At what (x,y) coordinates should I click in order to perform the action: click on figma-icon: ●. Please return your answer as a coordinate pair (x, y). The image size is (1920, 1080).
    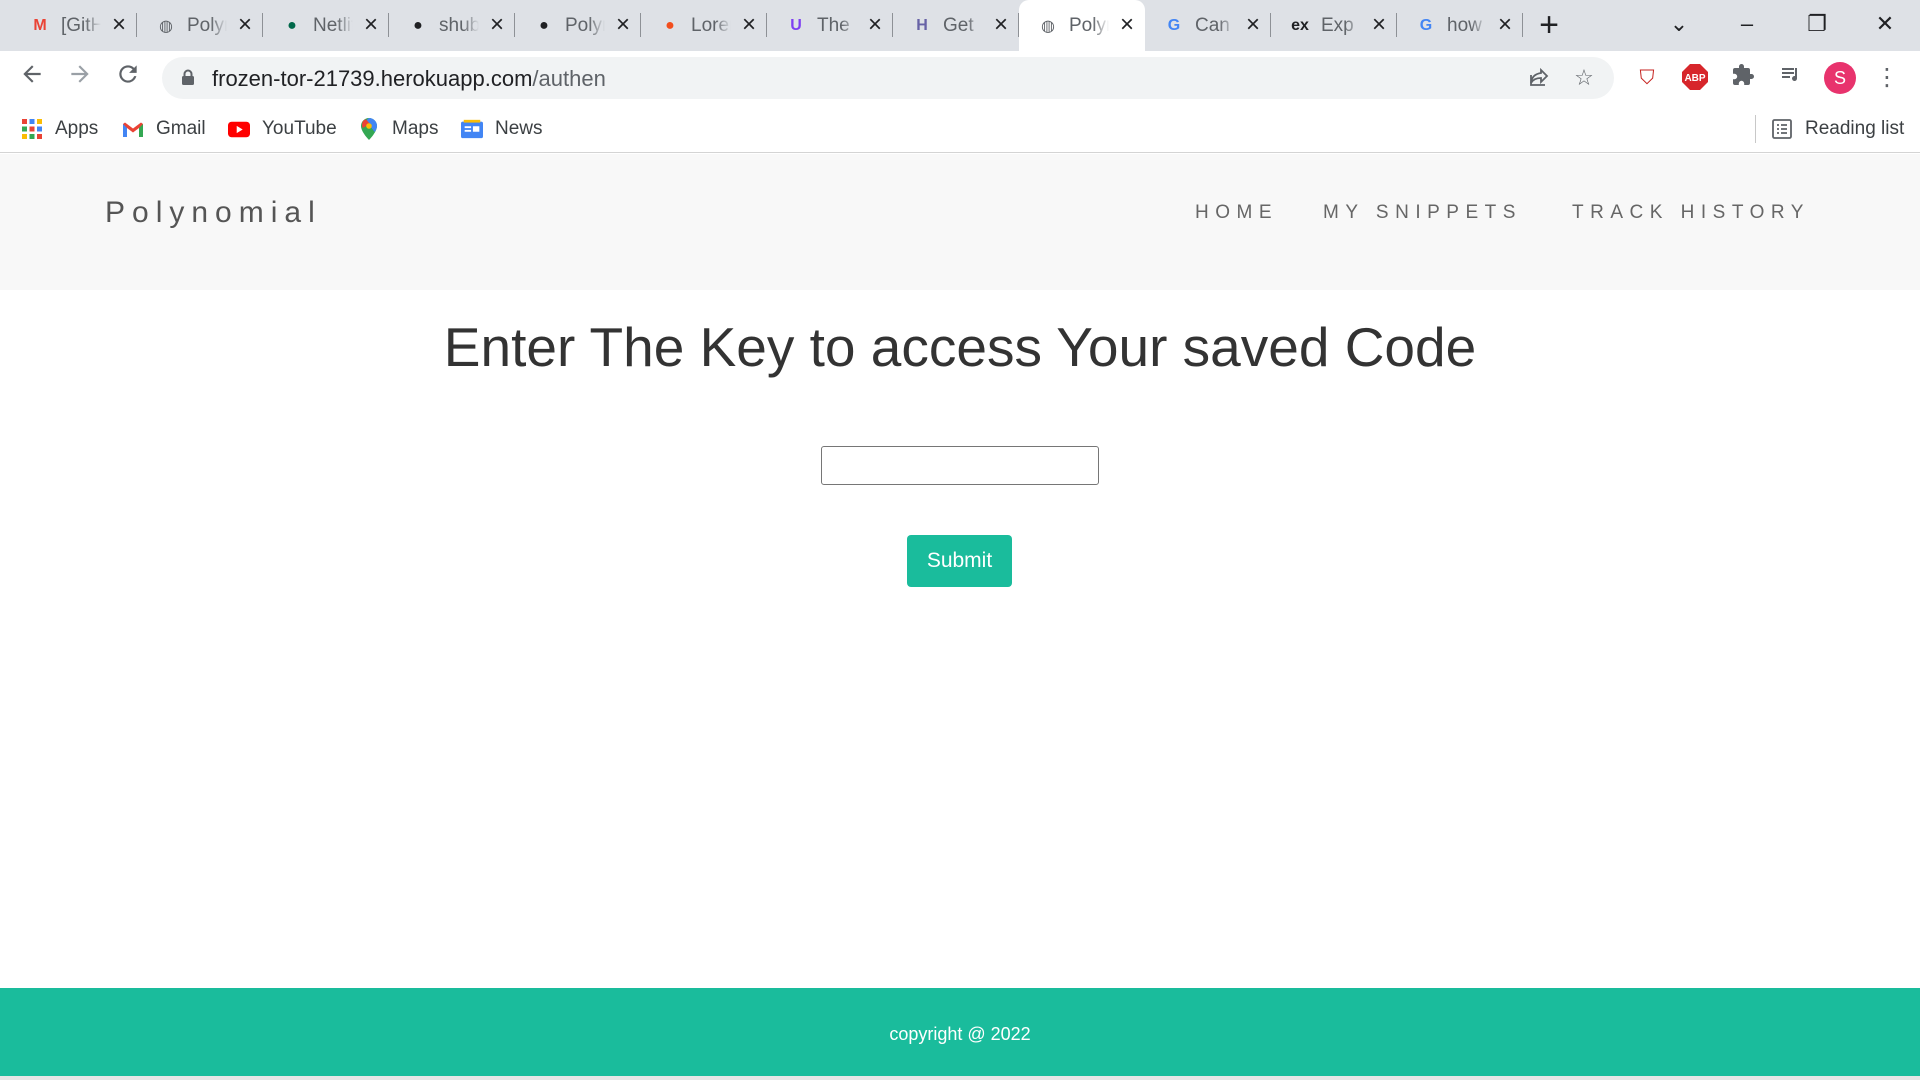
    Looking at the image, I should click on (670, 25).